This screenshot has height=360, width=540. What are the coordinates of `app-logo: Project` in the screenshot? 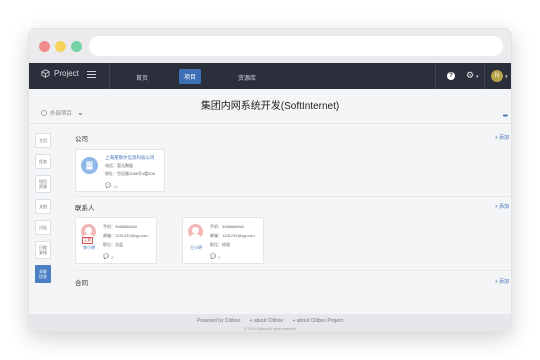 It's located at (60, 73).